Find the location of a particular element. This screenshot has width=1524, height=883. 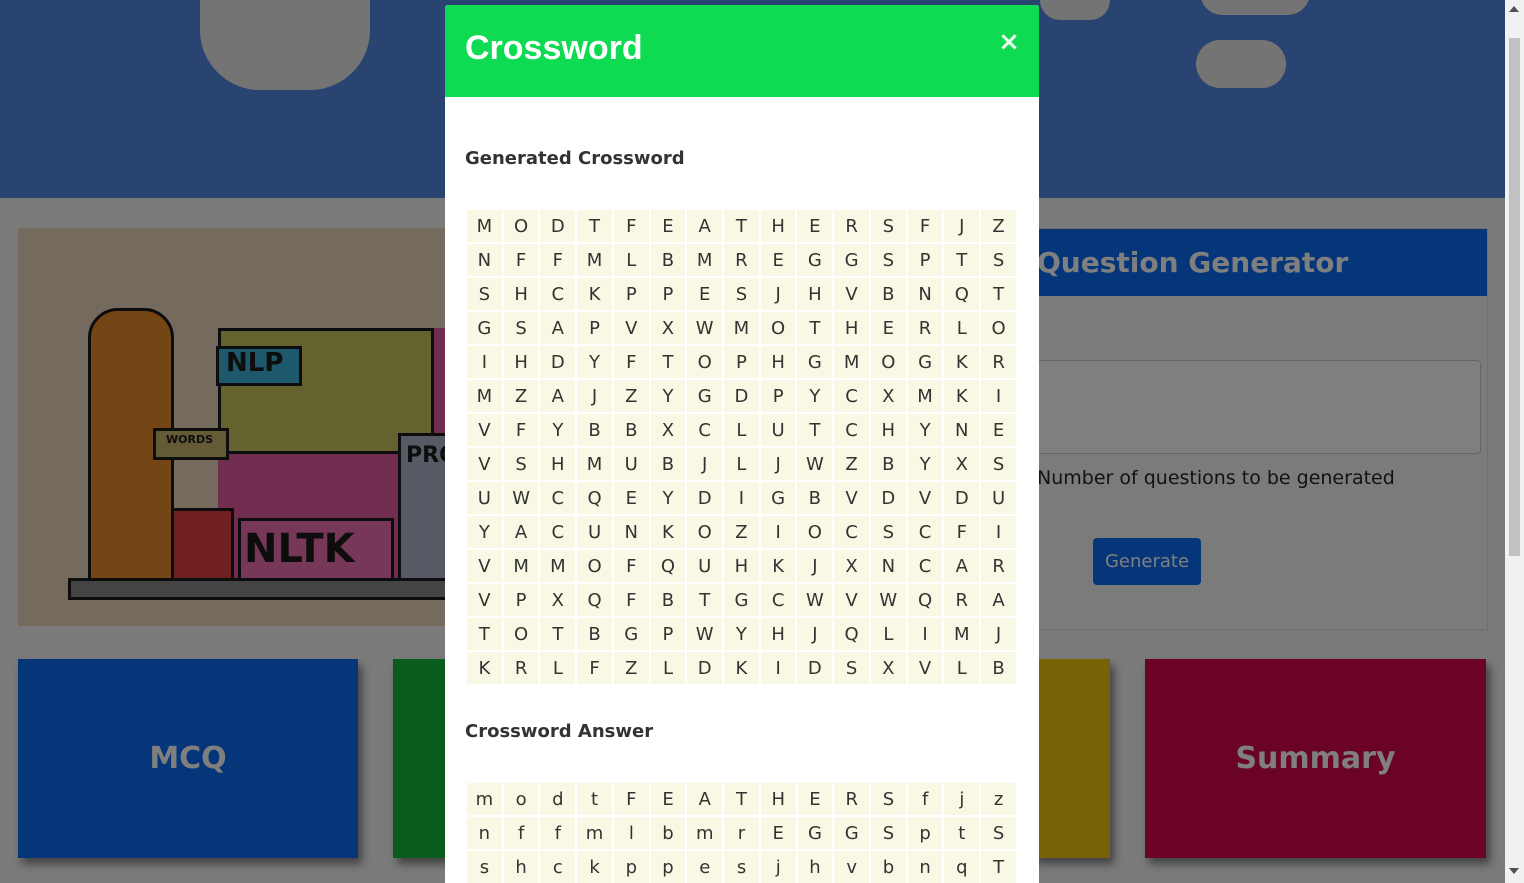

scroll-up-icon is located at coordinates (1514, 9).